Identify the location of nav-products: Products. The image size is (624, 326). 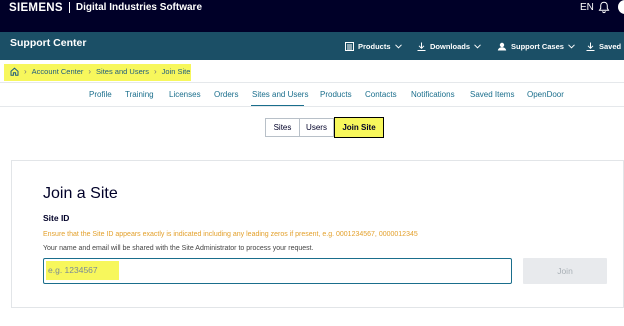
(336, 94).